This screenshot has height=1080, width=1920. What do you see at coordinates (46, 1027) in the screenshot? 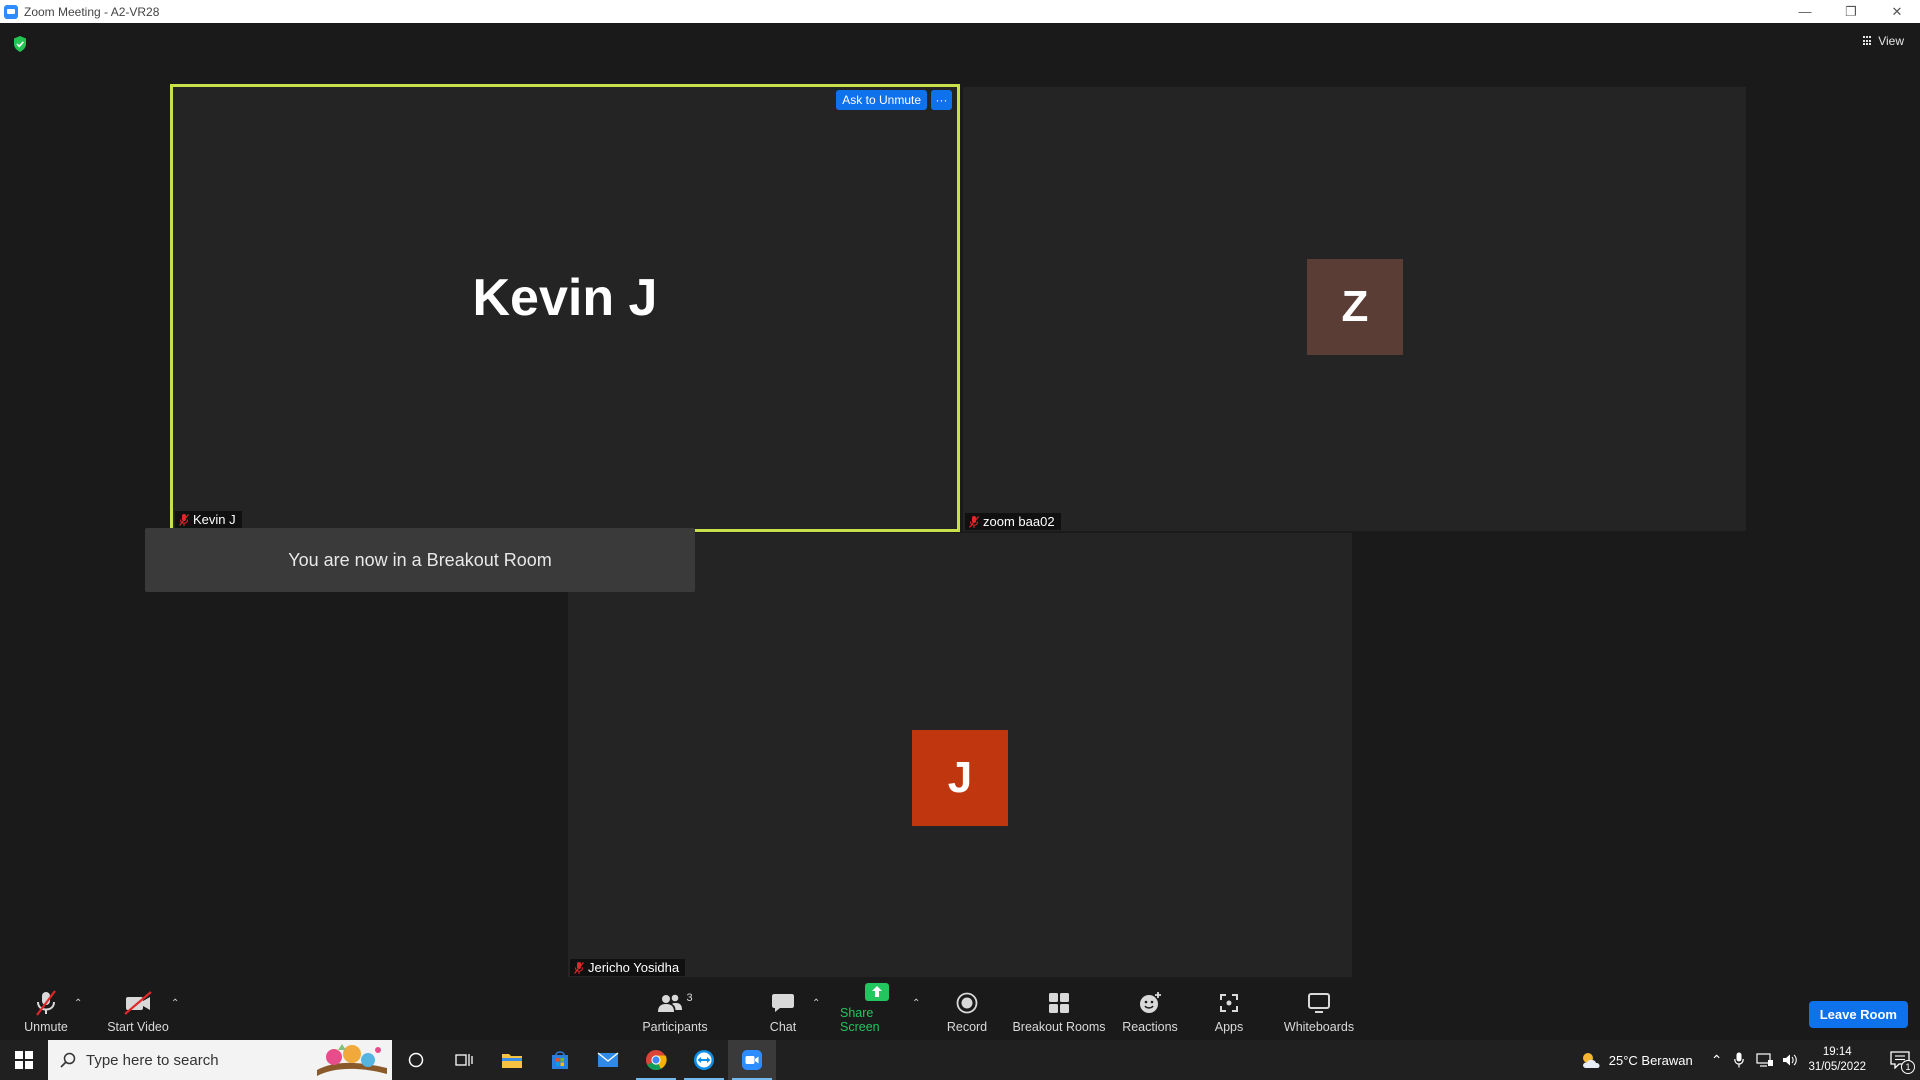
I see `unmute-label: Unmute` at bounding box center [46, 1027].